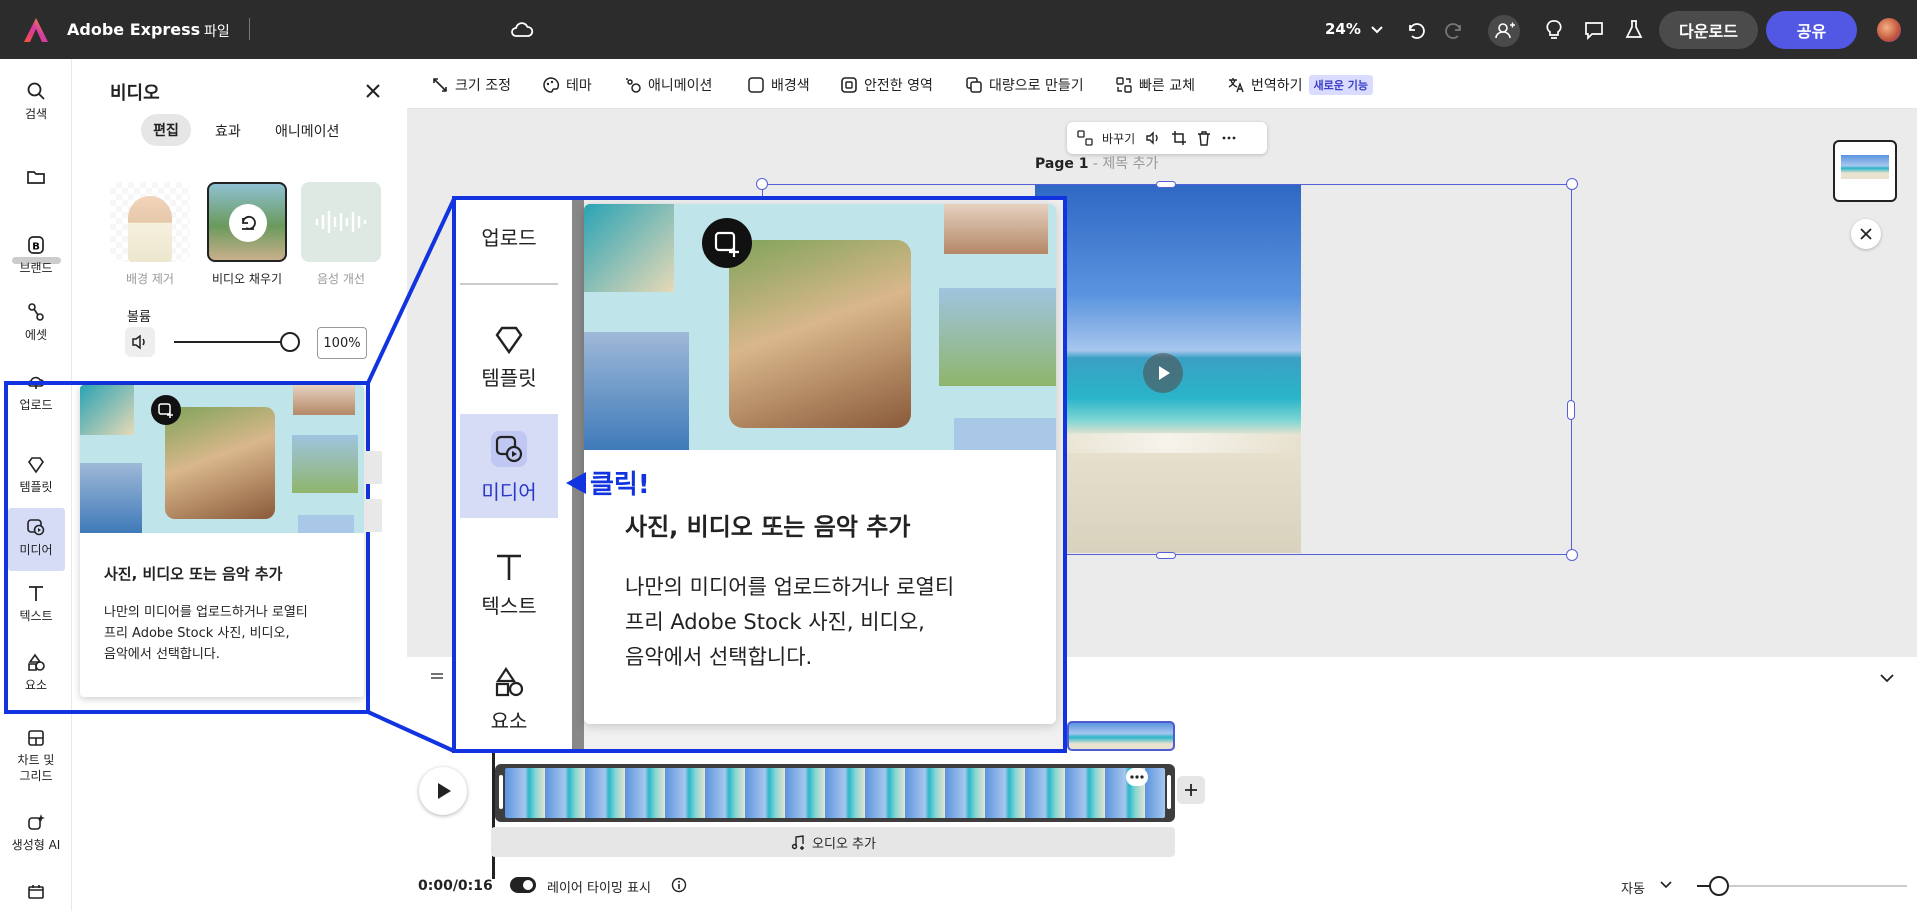 The height and width of the screenshot is (911, 1917). I want to click on zoom-tooltip-title: 사진, 비디오 또는 음악 추가, so click(768, 527).